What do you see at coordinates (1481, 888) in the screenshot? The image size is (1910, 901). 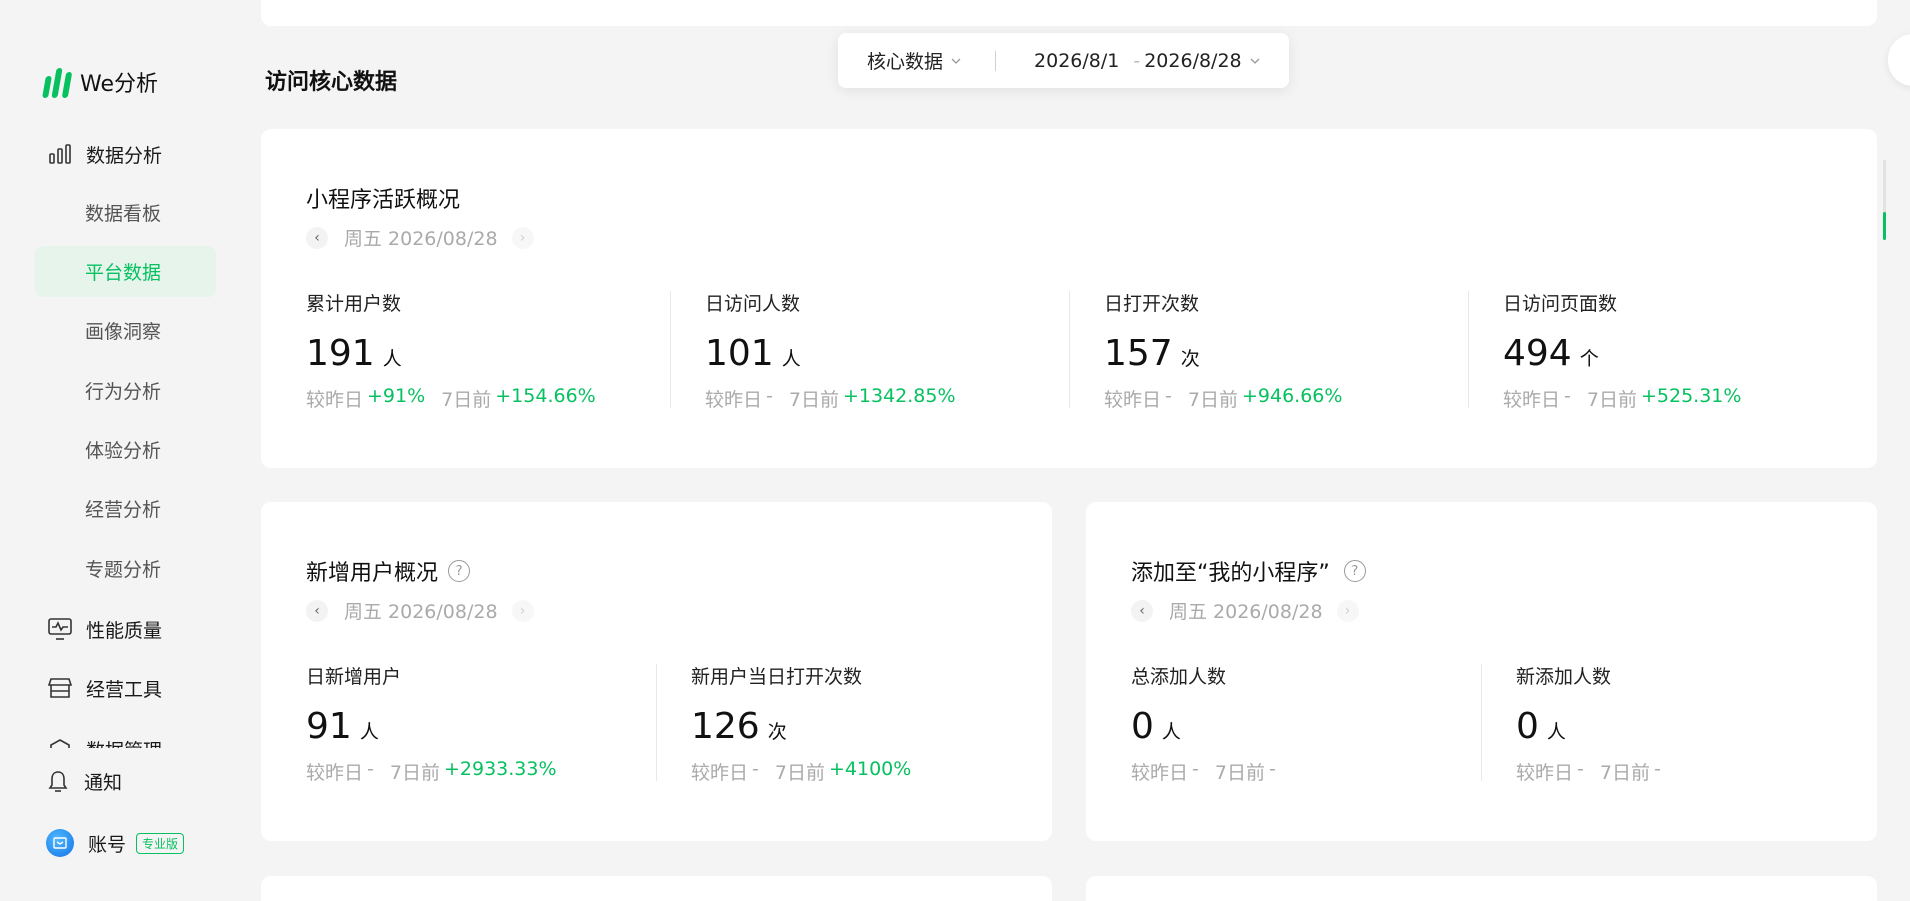 I see `next-card-right` at bounding box center [1481, 888].